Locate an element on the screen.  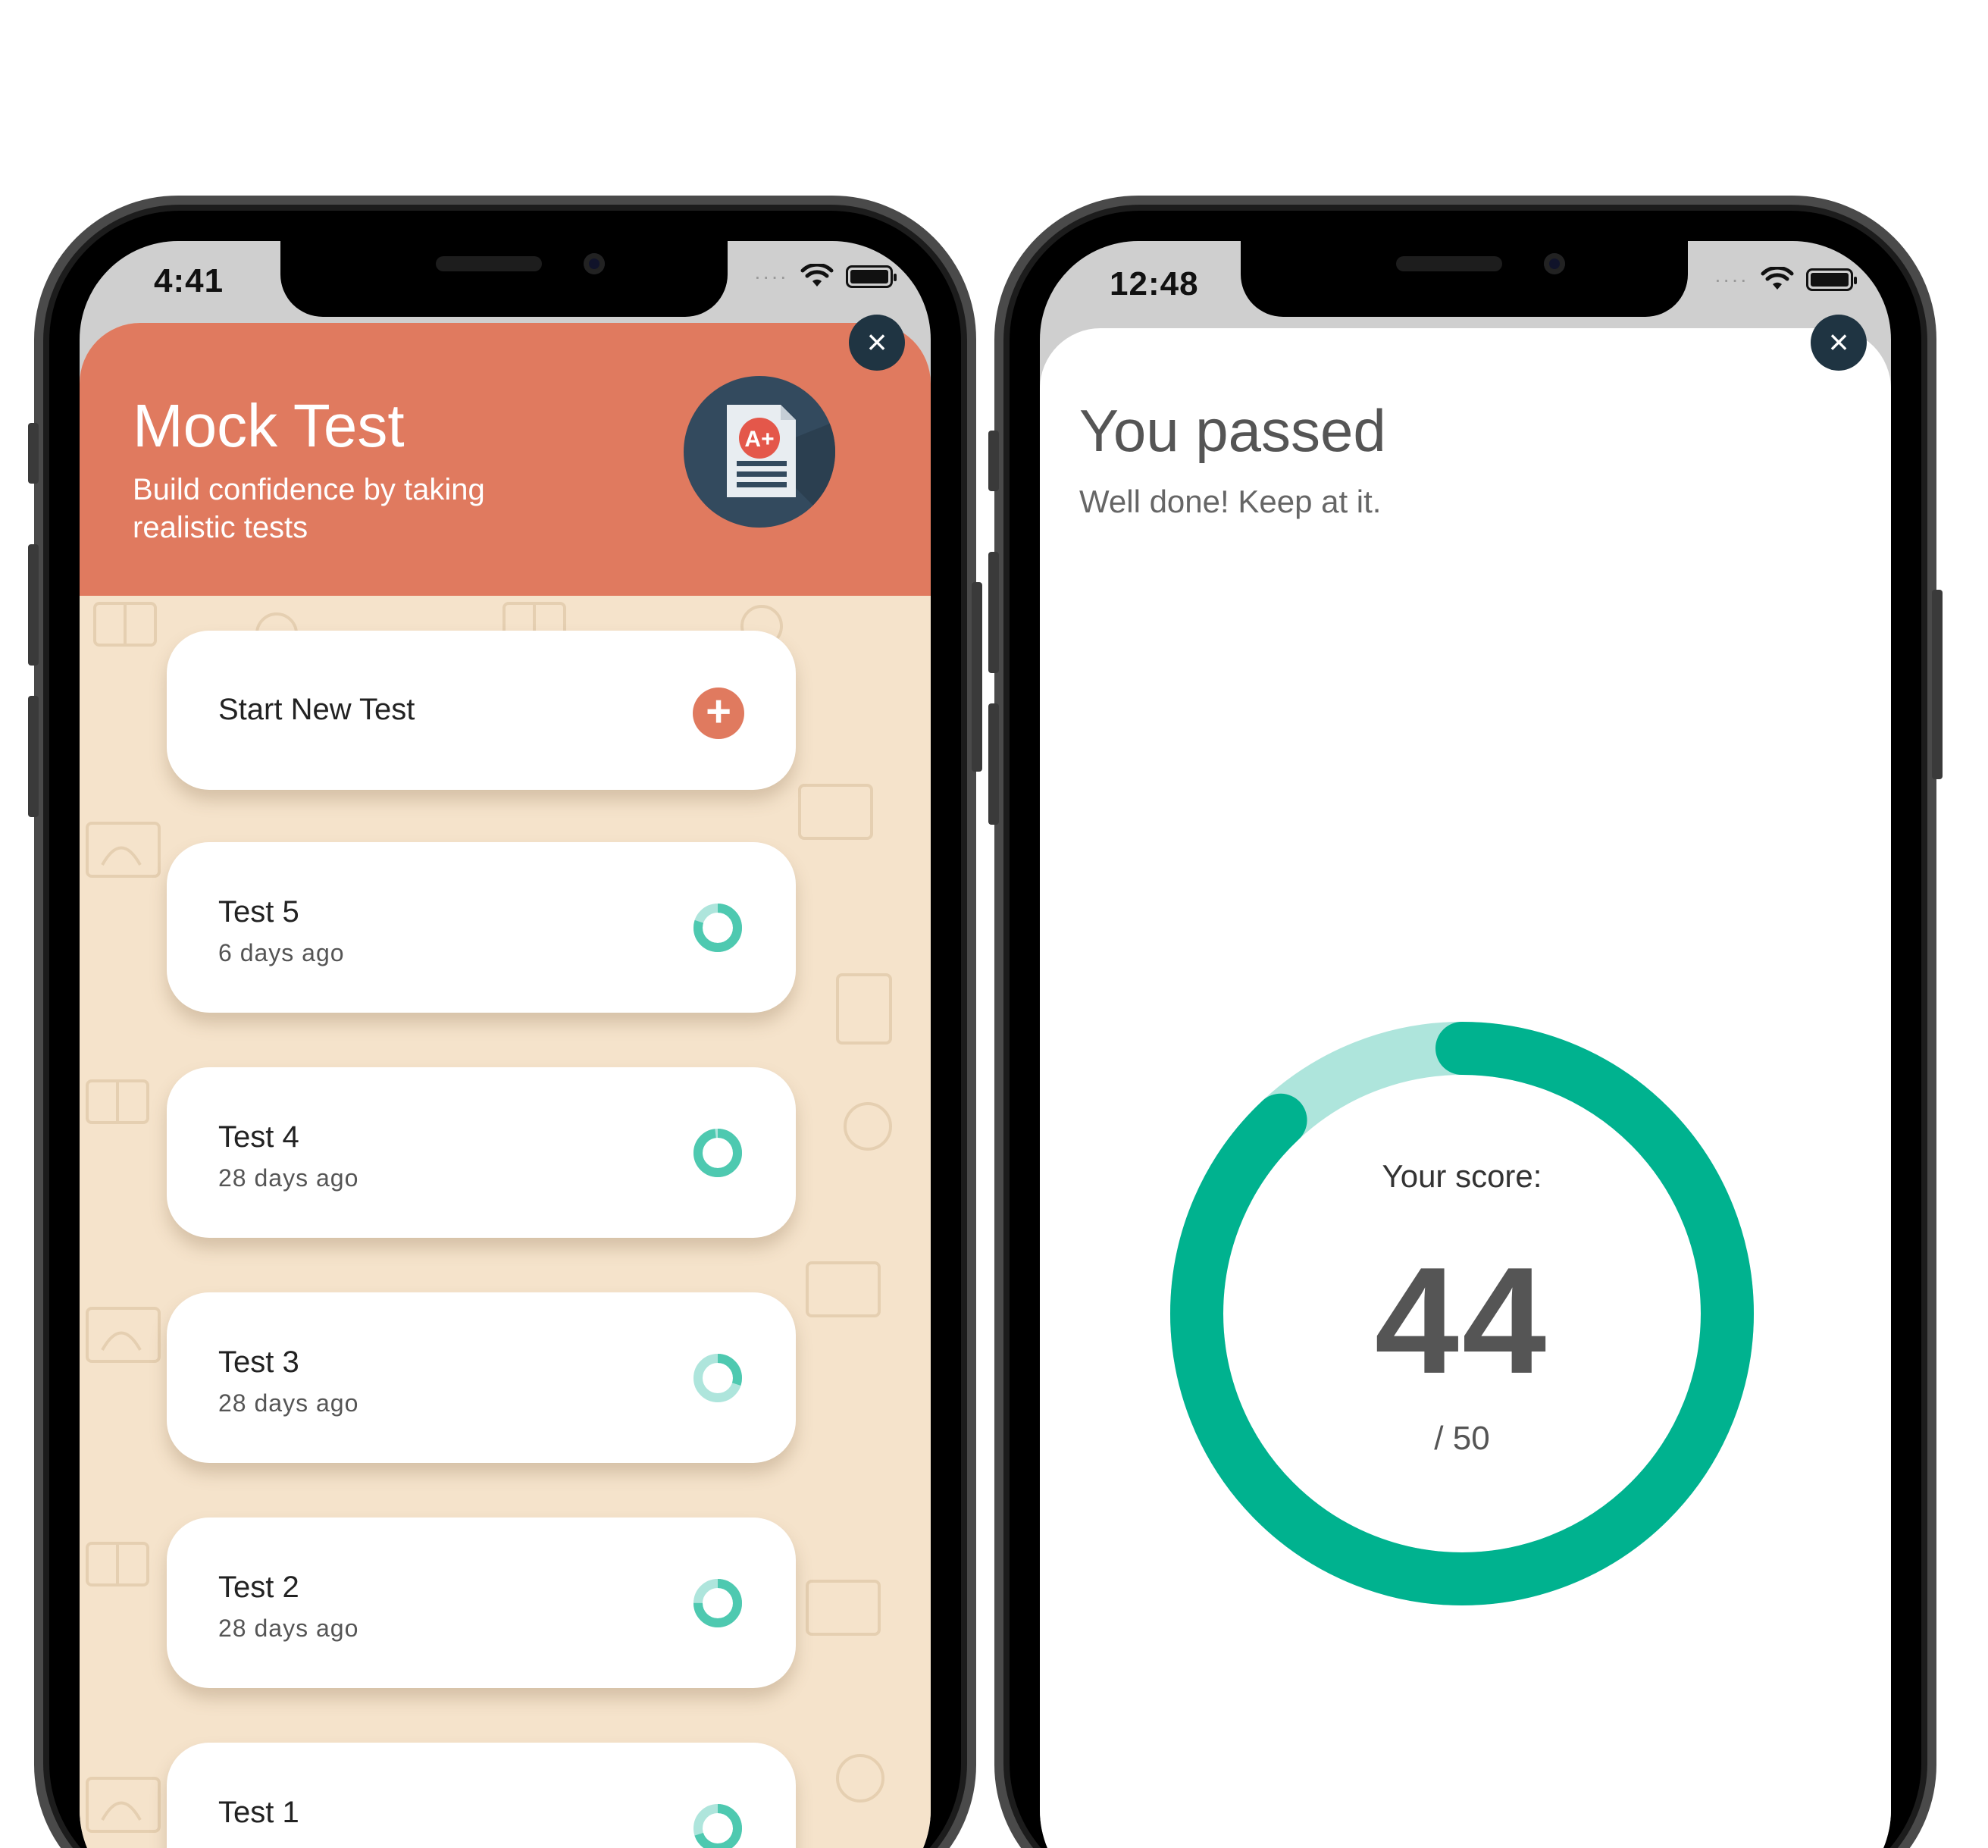
start-new-test-label: Start New Test is located at coordinates (317, 709).